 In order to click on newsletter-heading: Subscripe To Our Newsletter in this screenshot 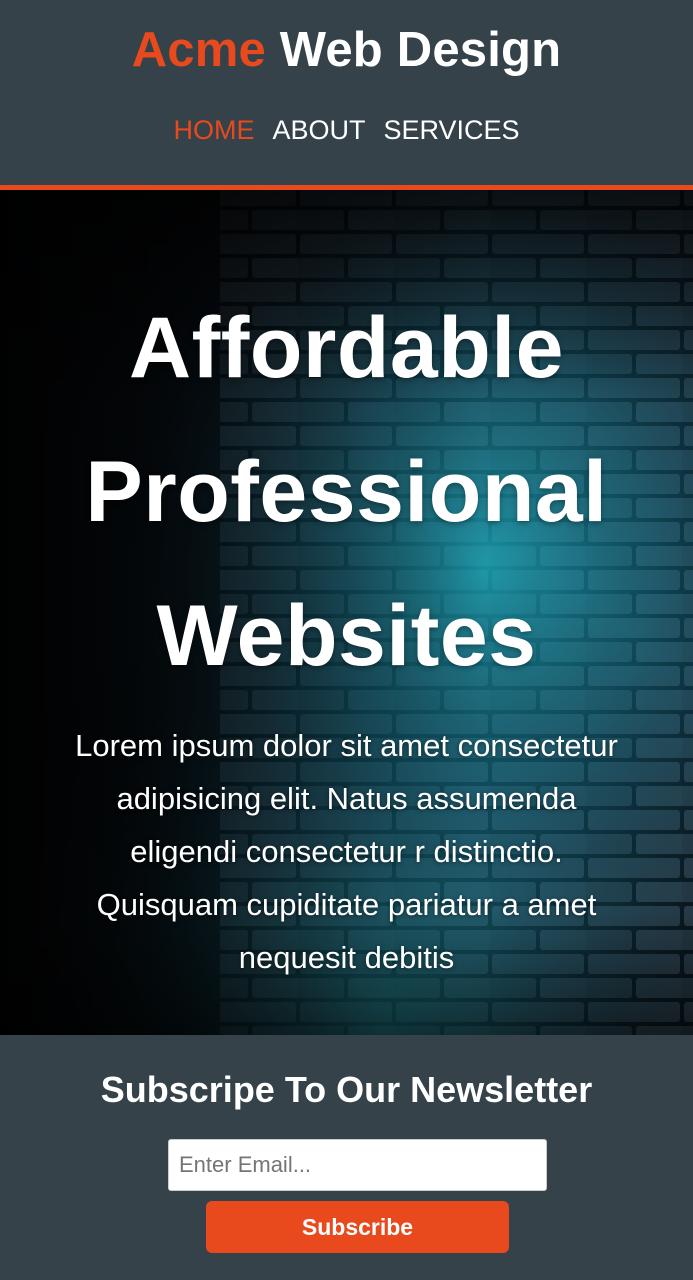, I will do `click(346, 1089)`.